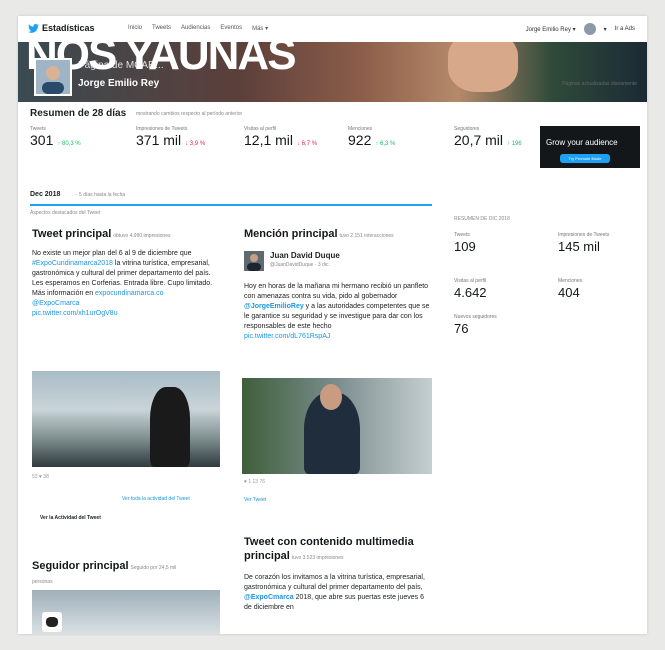  Describe the element at coordinates (260, 28) in the screenshot. I see `nav-link-mas: Más ▾` at that location.